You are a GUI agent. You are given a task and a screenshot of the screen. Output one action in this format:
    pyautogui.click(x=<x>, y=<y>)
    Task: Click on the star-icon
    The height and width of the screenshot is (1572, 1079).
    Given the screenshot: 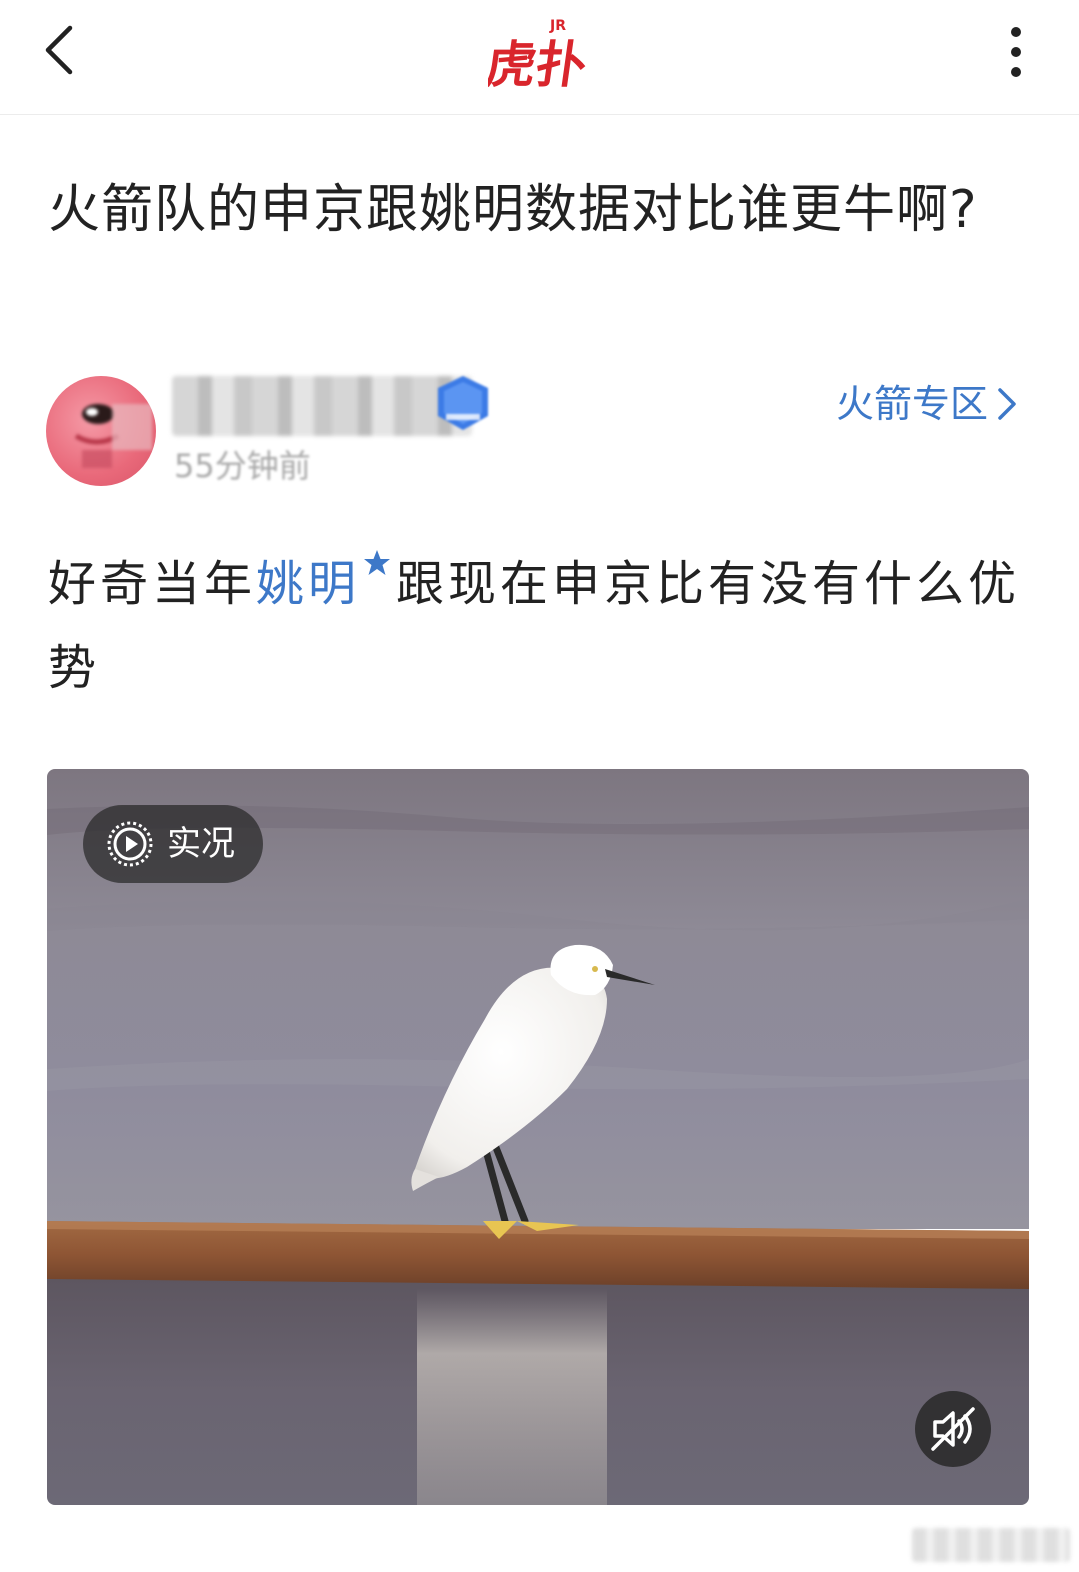 What is the action you would take?
    pyautogui.click(x=377, y=562)
    